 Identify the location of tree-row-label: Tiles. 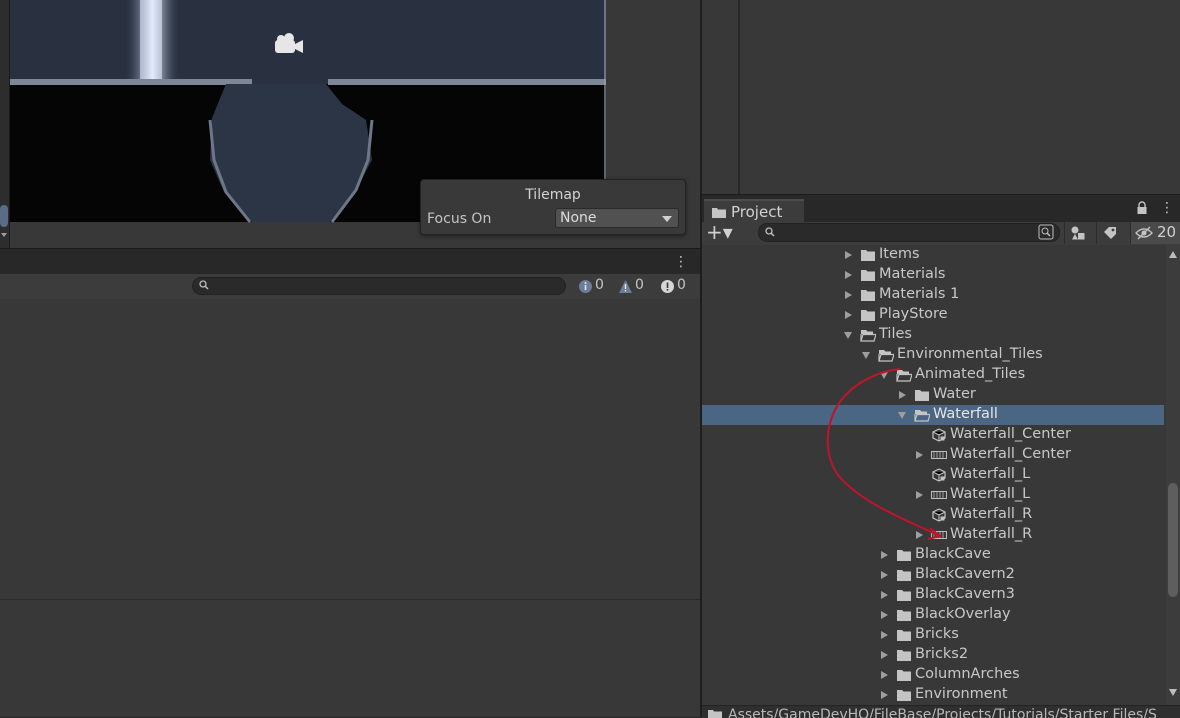
(895, 334).